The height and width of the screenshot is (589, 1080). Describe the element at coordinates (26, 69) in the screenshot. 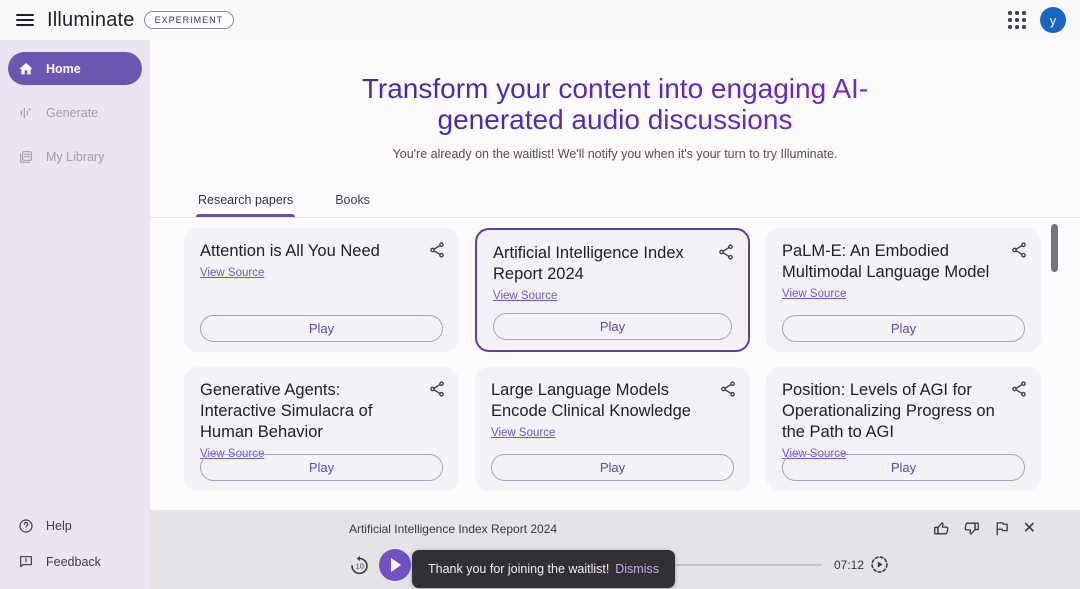

I see `home-icon` at that location.